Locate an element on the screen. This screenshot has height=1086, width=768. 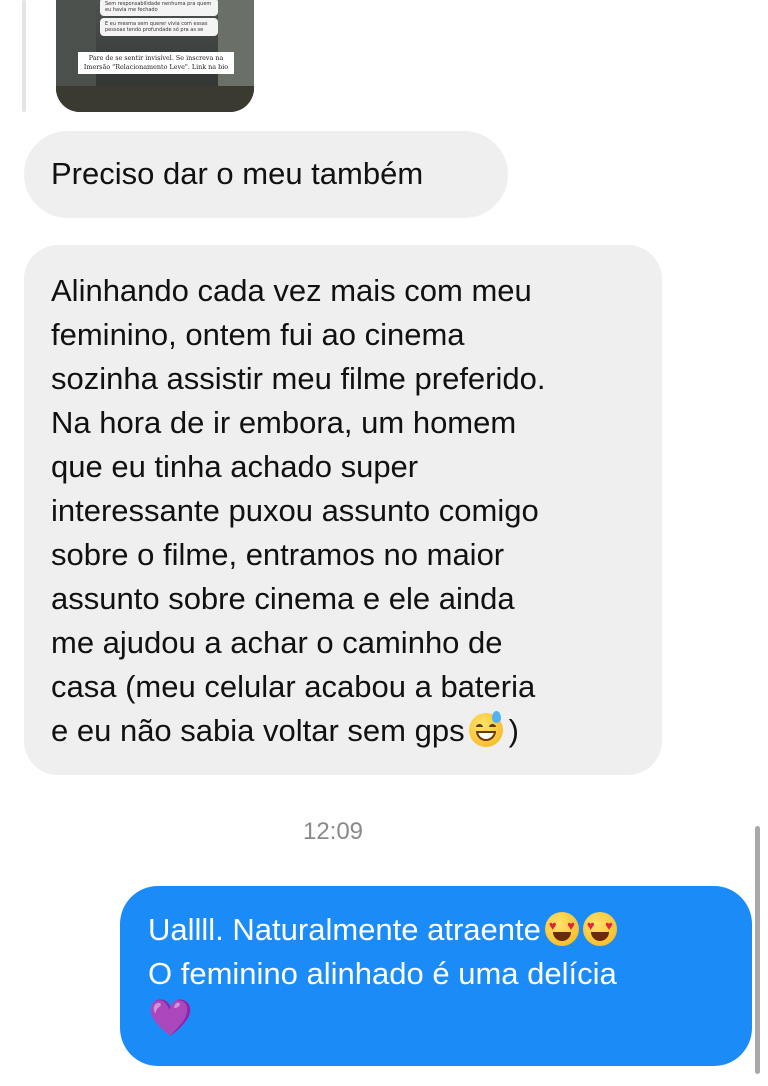
thumbnail-ground is located at coordinates (155, 99).